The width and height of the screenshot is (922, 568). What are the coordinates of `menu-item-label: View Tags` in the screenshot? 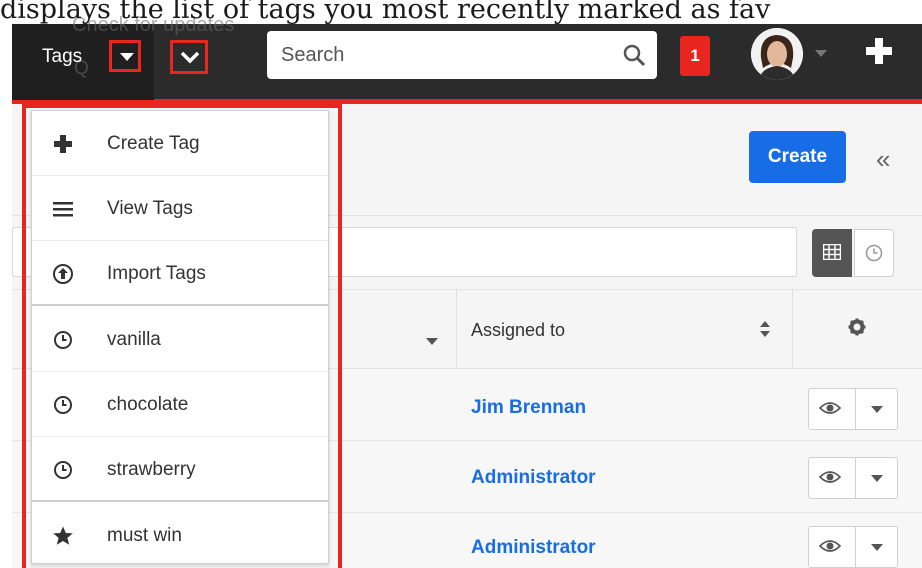 It's located at (150, 208).